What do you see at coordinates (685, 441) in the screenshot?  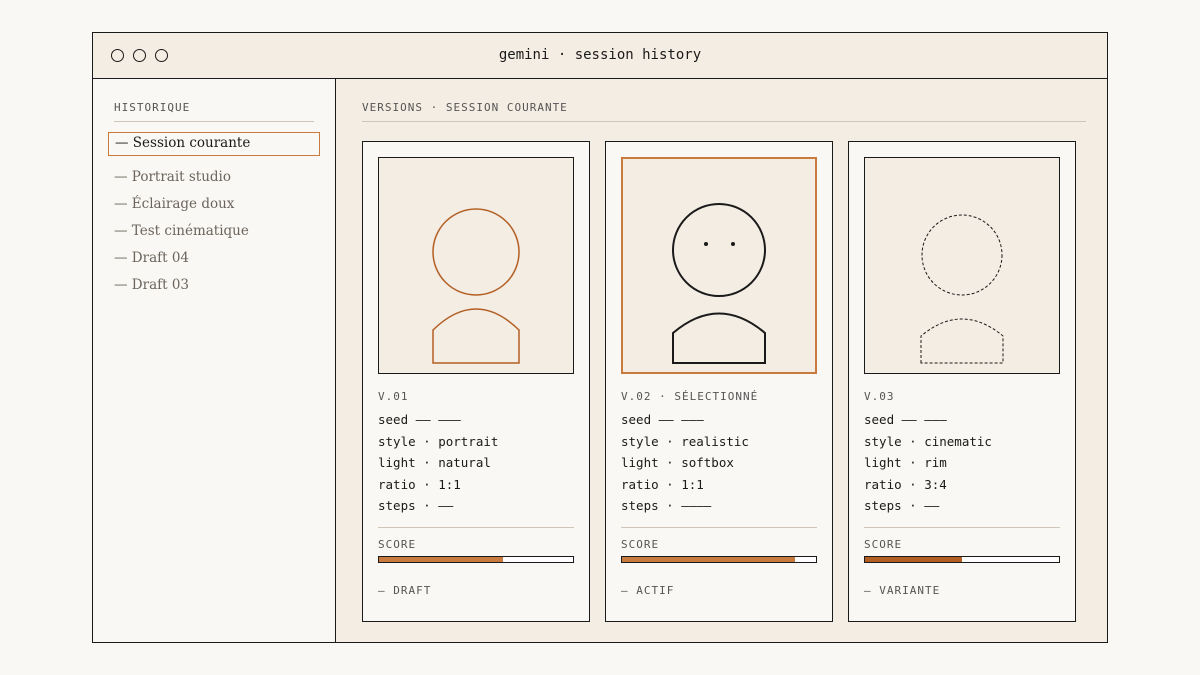 I see `meta-style: style · realistic` at bounding box center [685, 441].